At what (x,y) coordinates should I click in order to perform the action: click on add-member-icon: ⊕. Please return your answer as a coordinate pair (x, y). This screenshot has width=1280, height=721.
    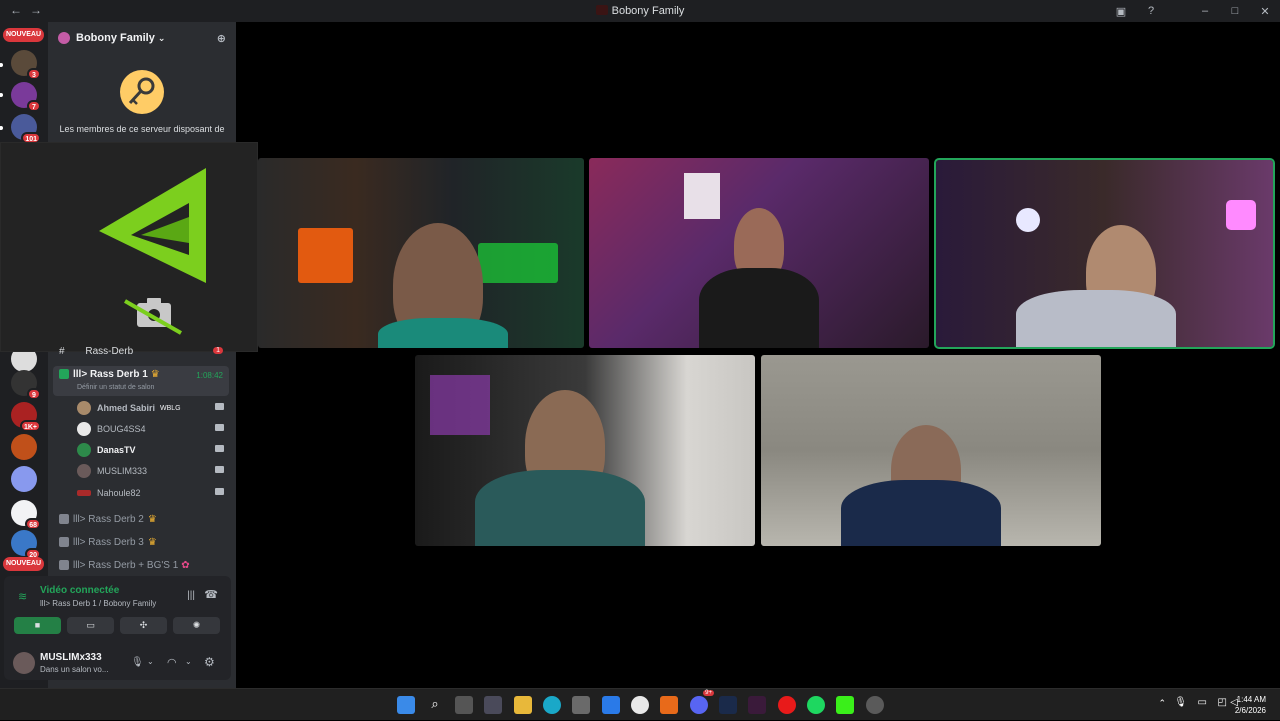
    Looking at the image, I should click on (221, 38).